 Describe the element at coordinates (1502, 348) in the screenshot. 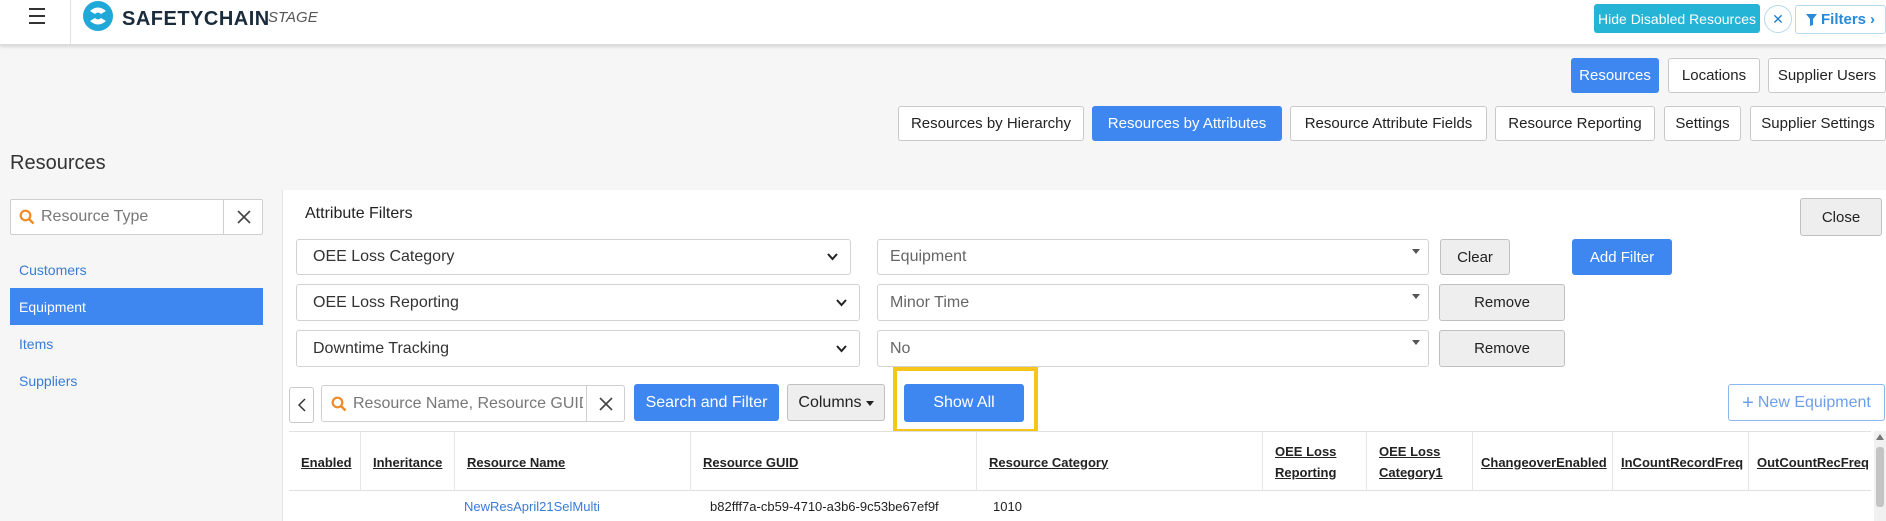

I see `remove-filter-button-3: Remove` at that location.